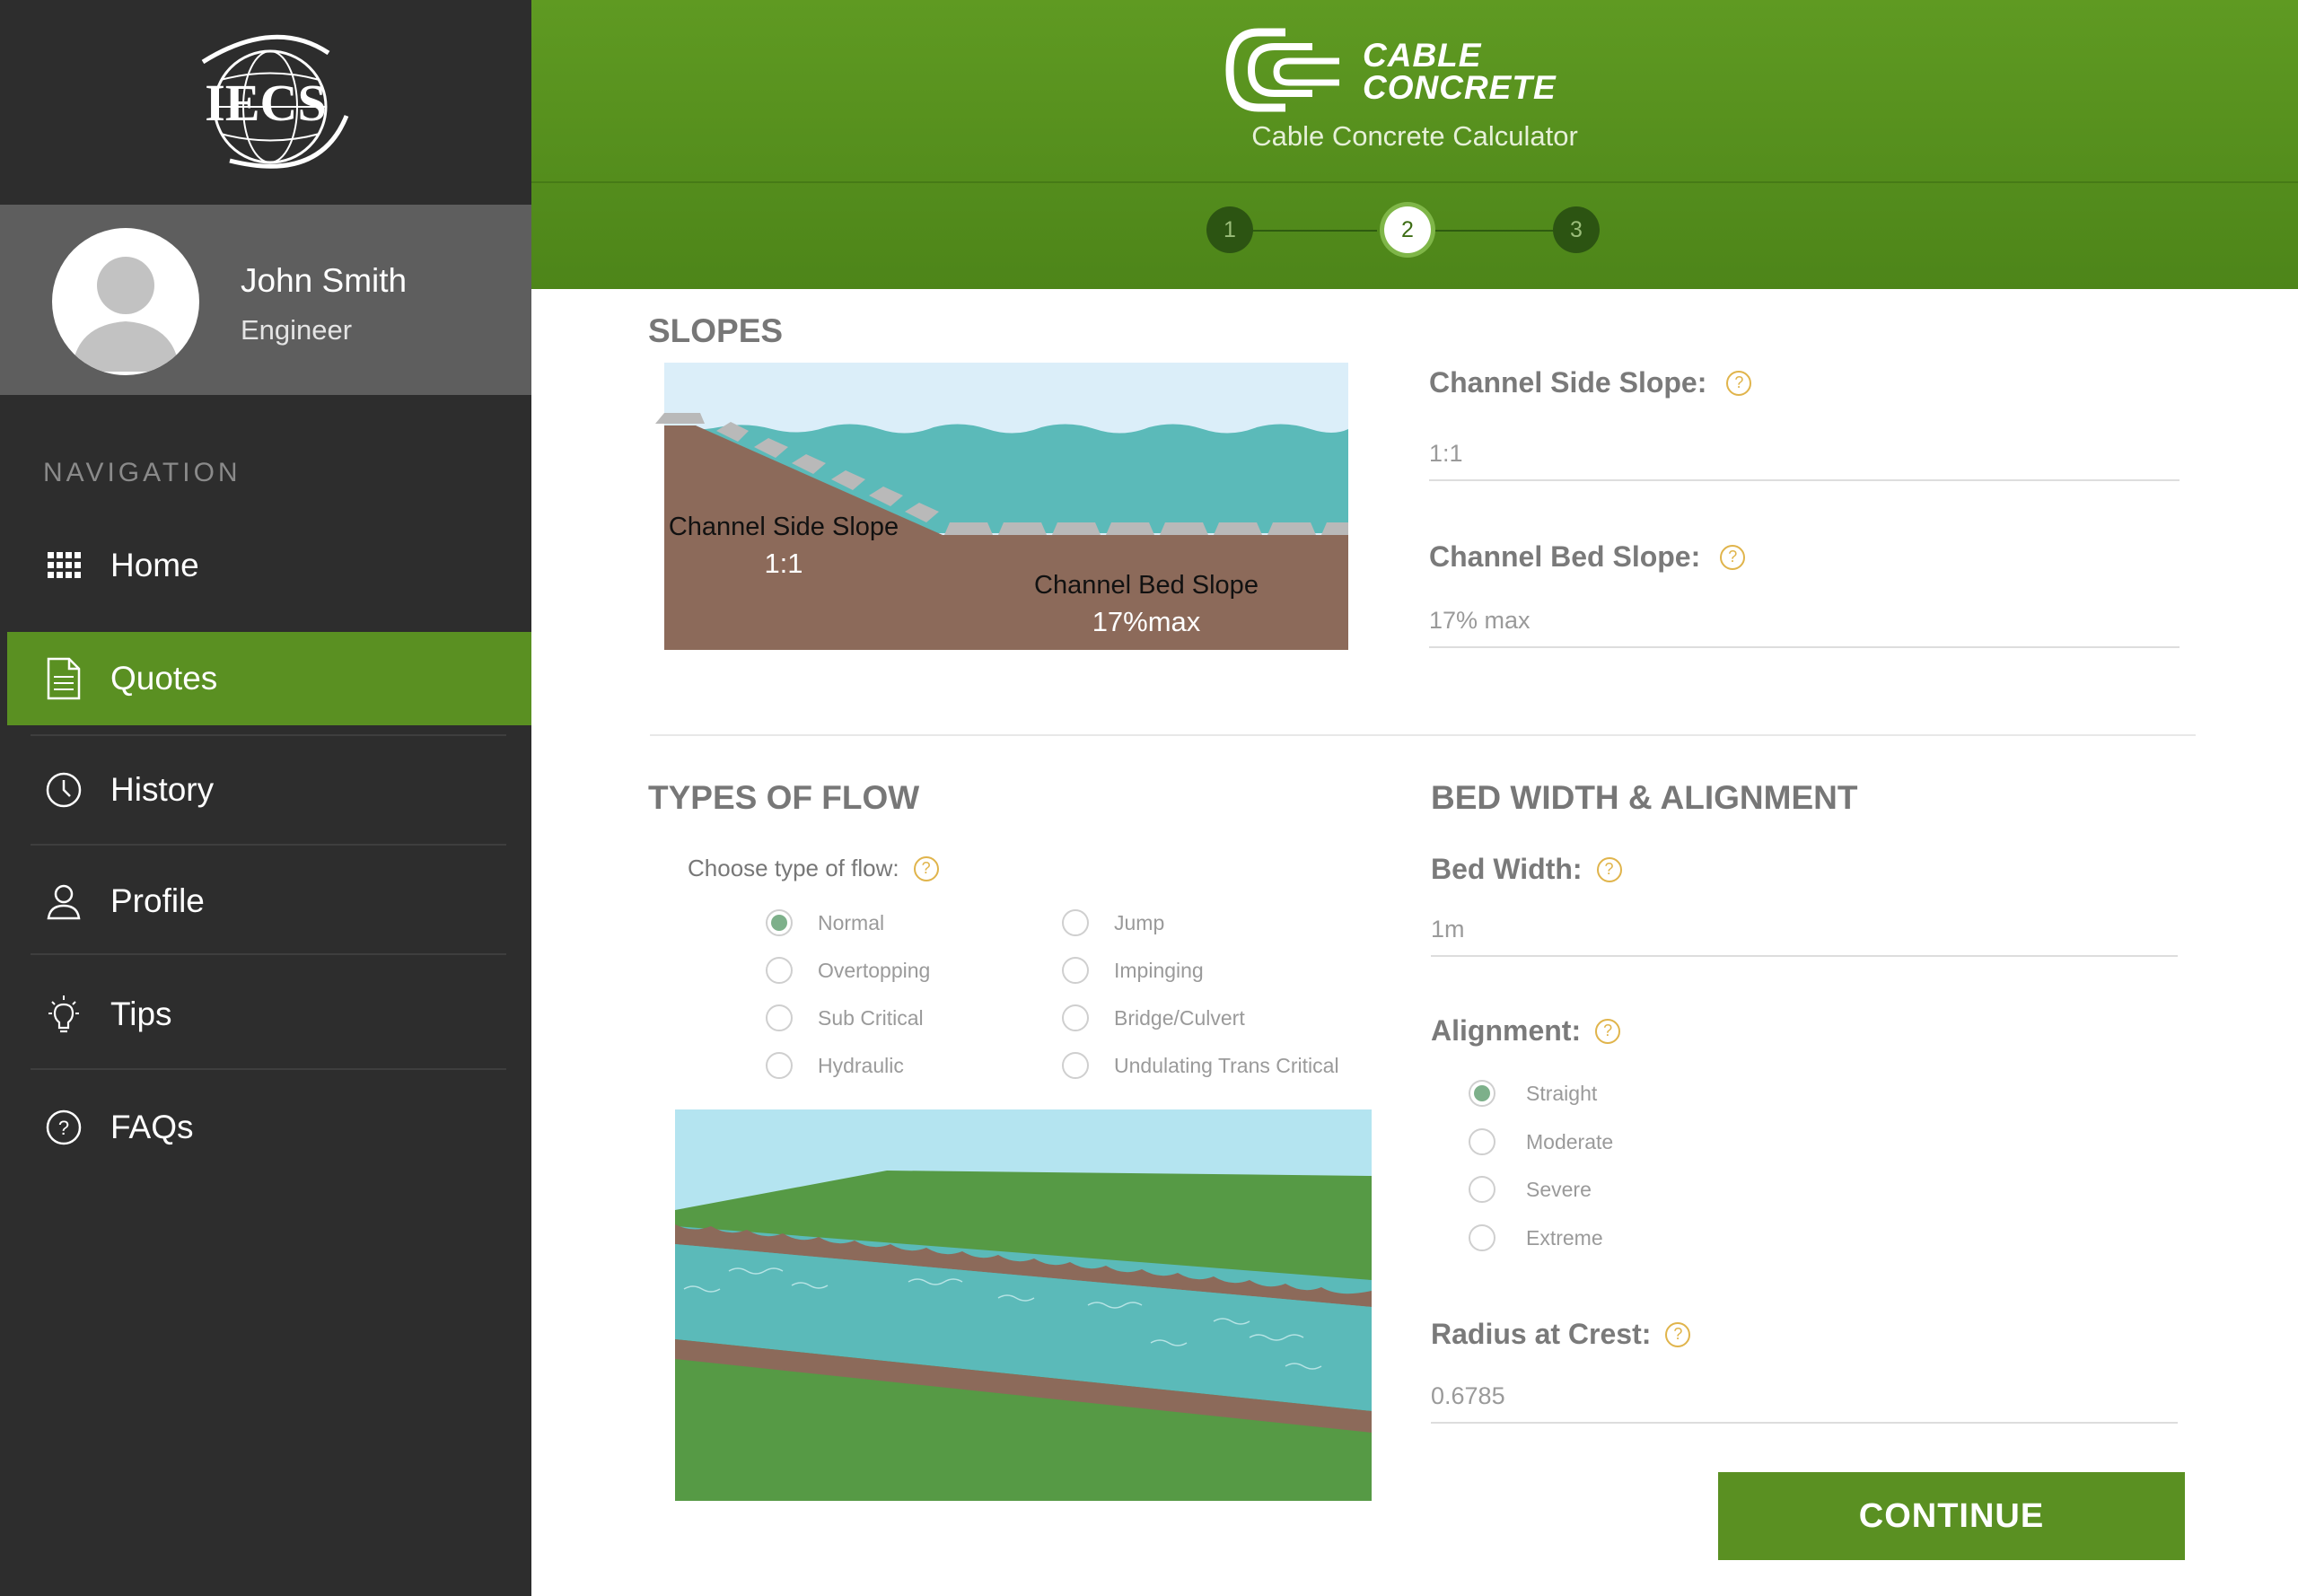 This screenshot has width=2298, height=1596. I want to click on cable-concrete-logo: CABLE CONCRETE, so click(1390, 71).